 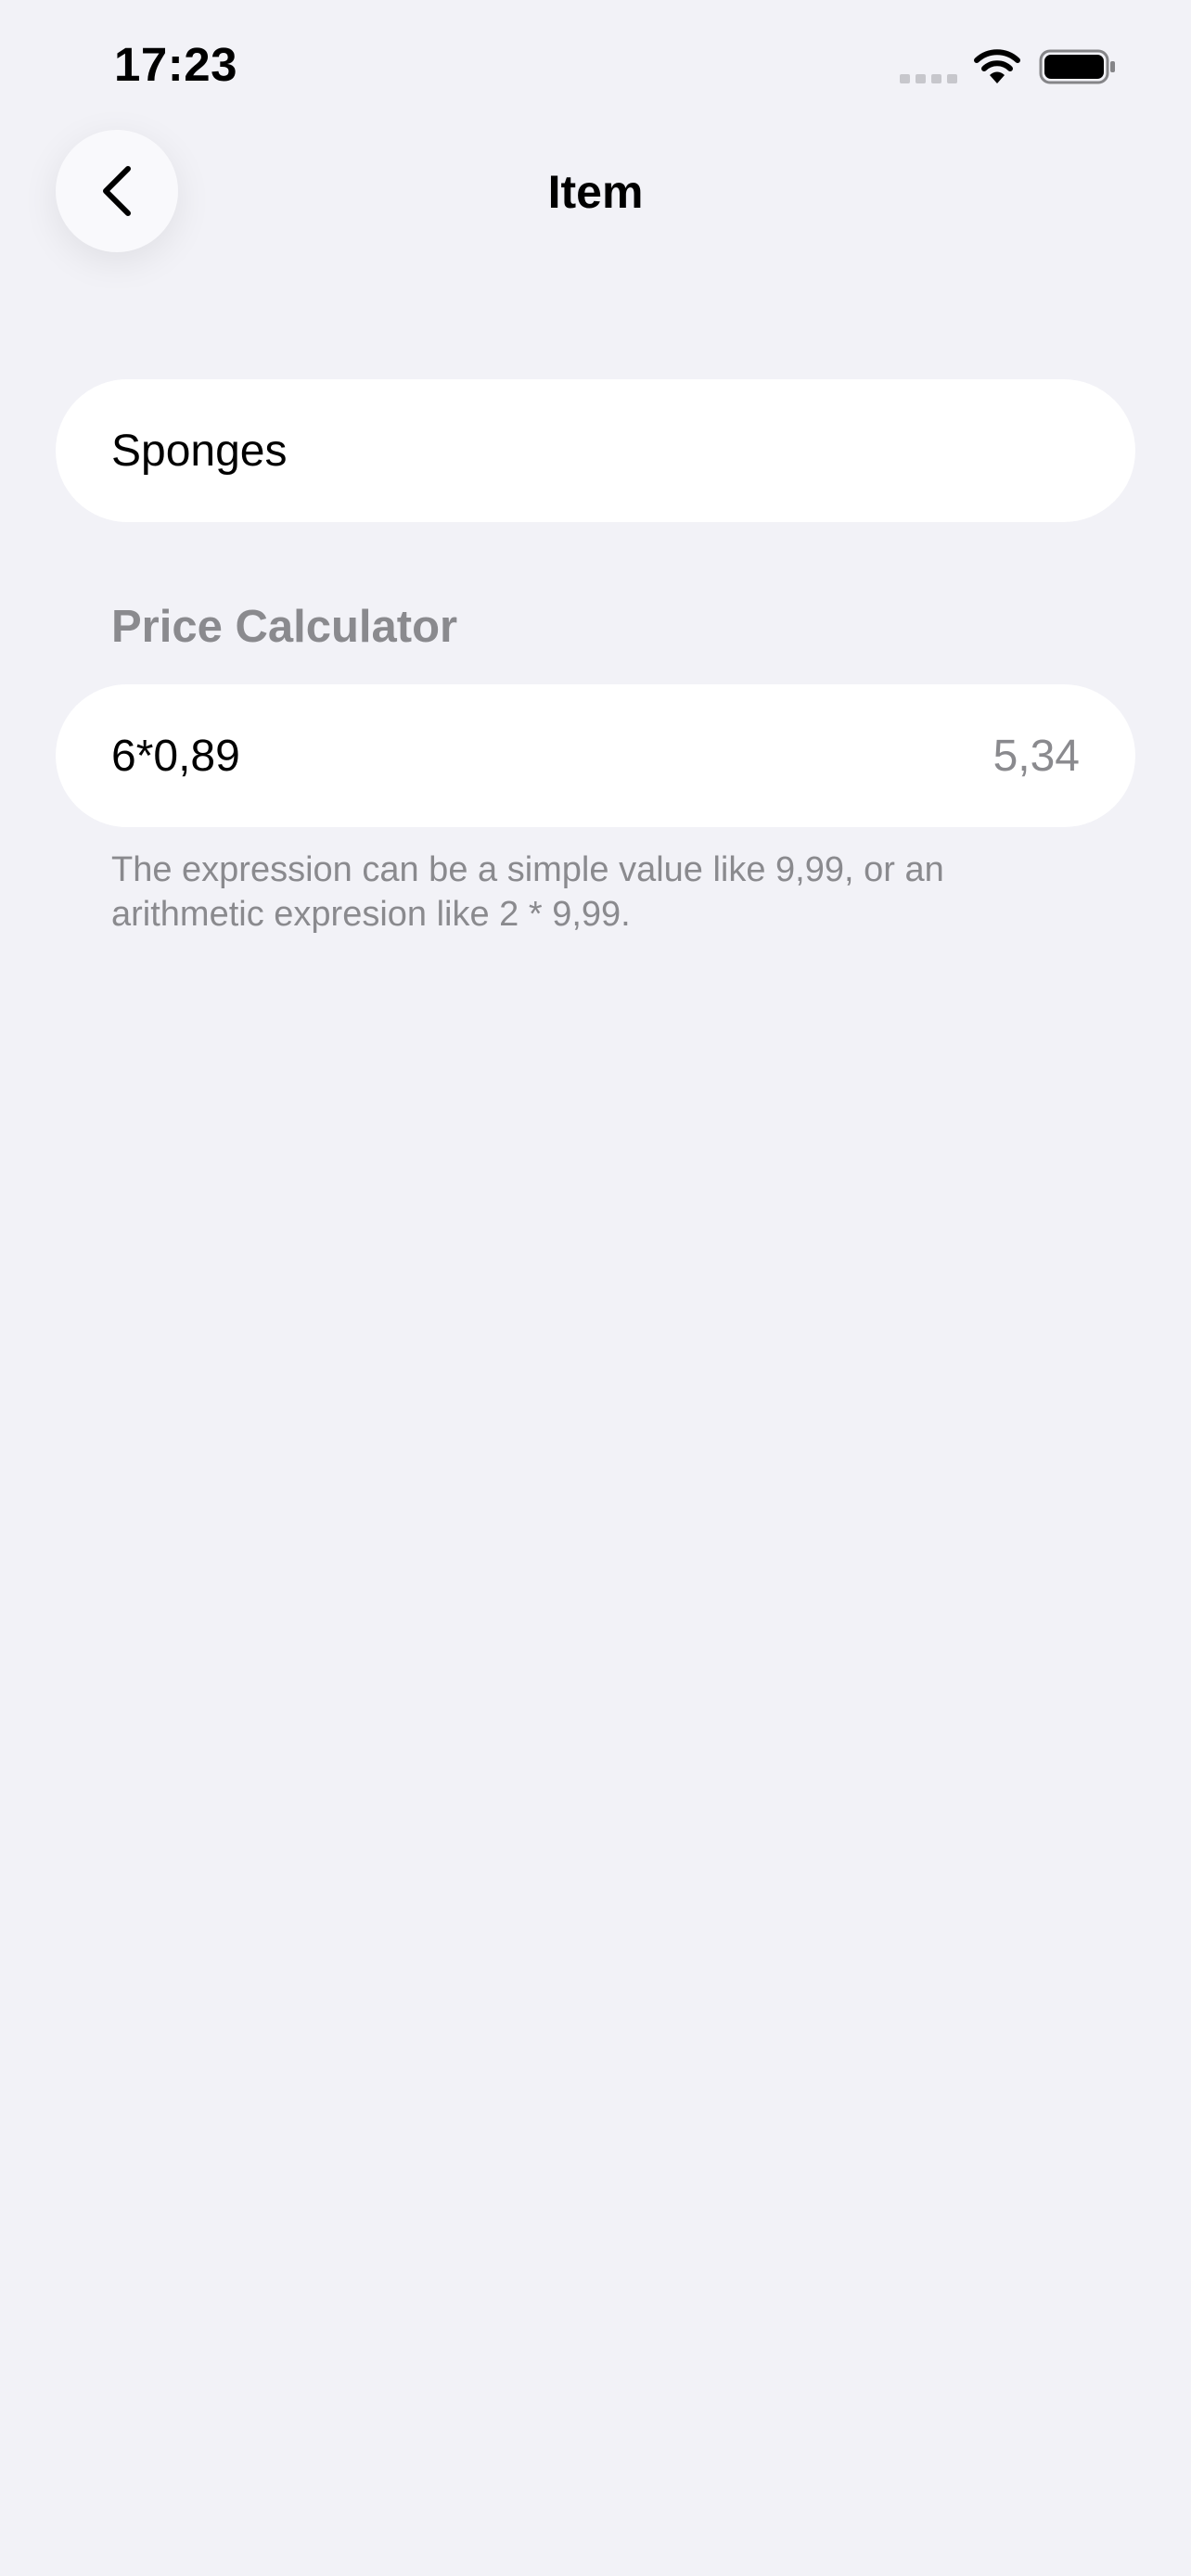 What do you see at coordinates (929, 79) in the screenshot?
I see `cellular-signal-icon` at bounding box center [929, 79].